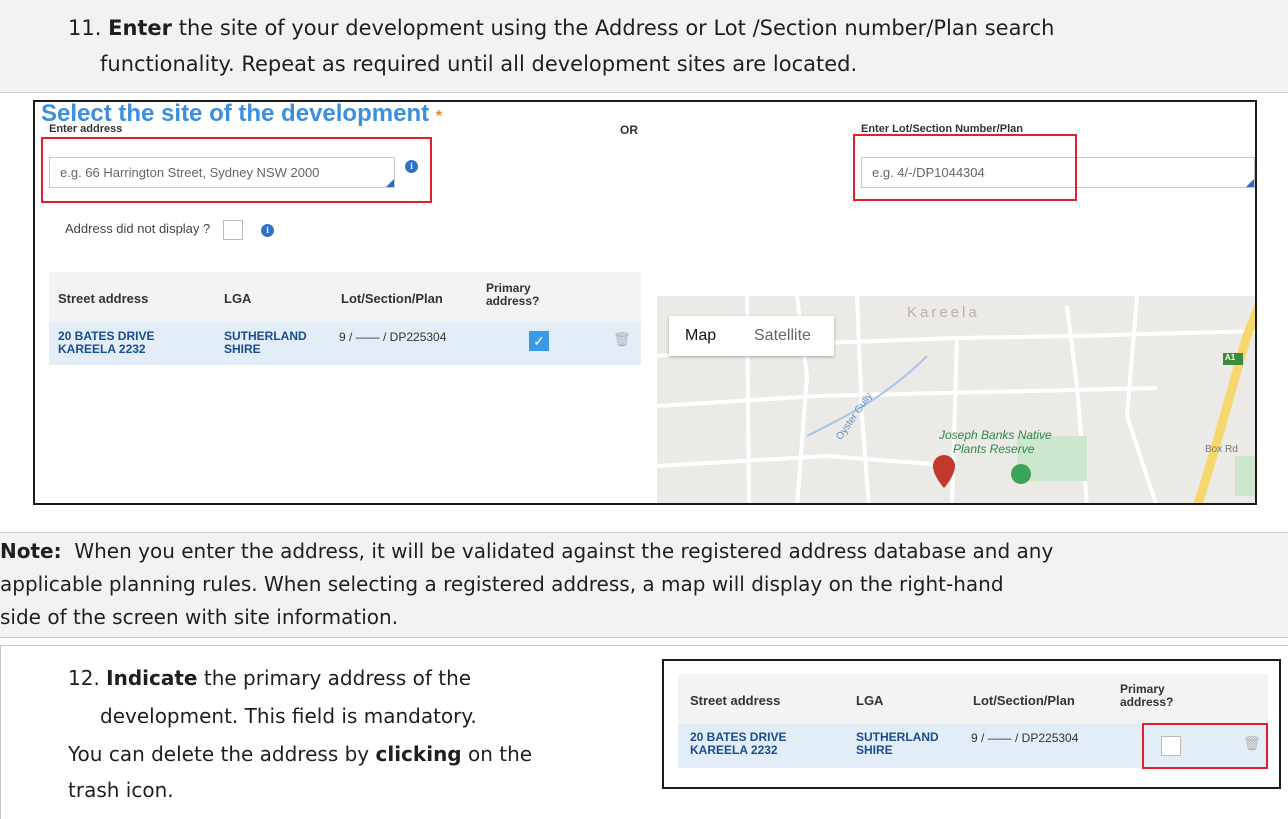 The image size is (1288, 819). What do you see at coordinates (267, 230) in the screenshot?
I see `address-not-display-info-icon: i` at bounding box center [267, 230].